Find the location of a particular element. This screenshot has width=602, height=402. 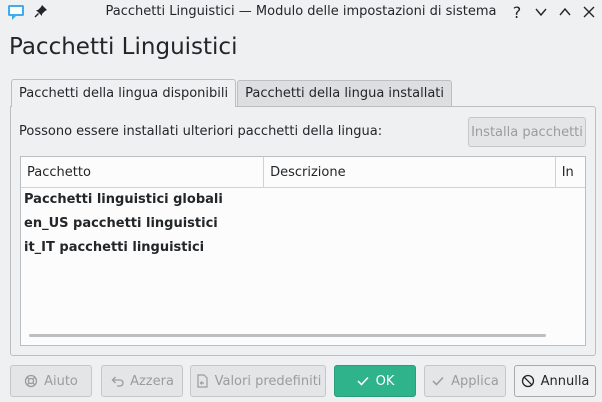

cancel-button: Annulla is located at coordinates (555, 381).